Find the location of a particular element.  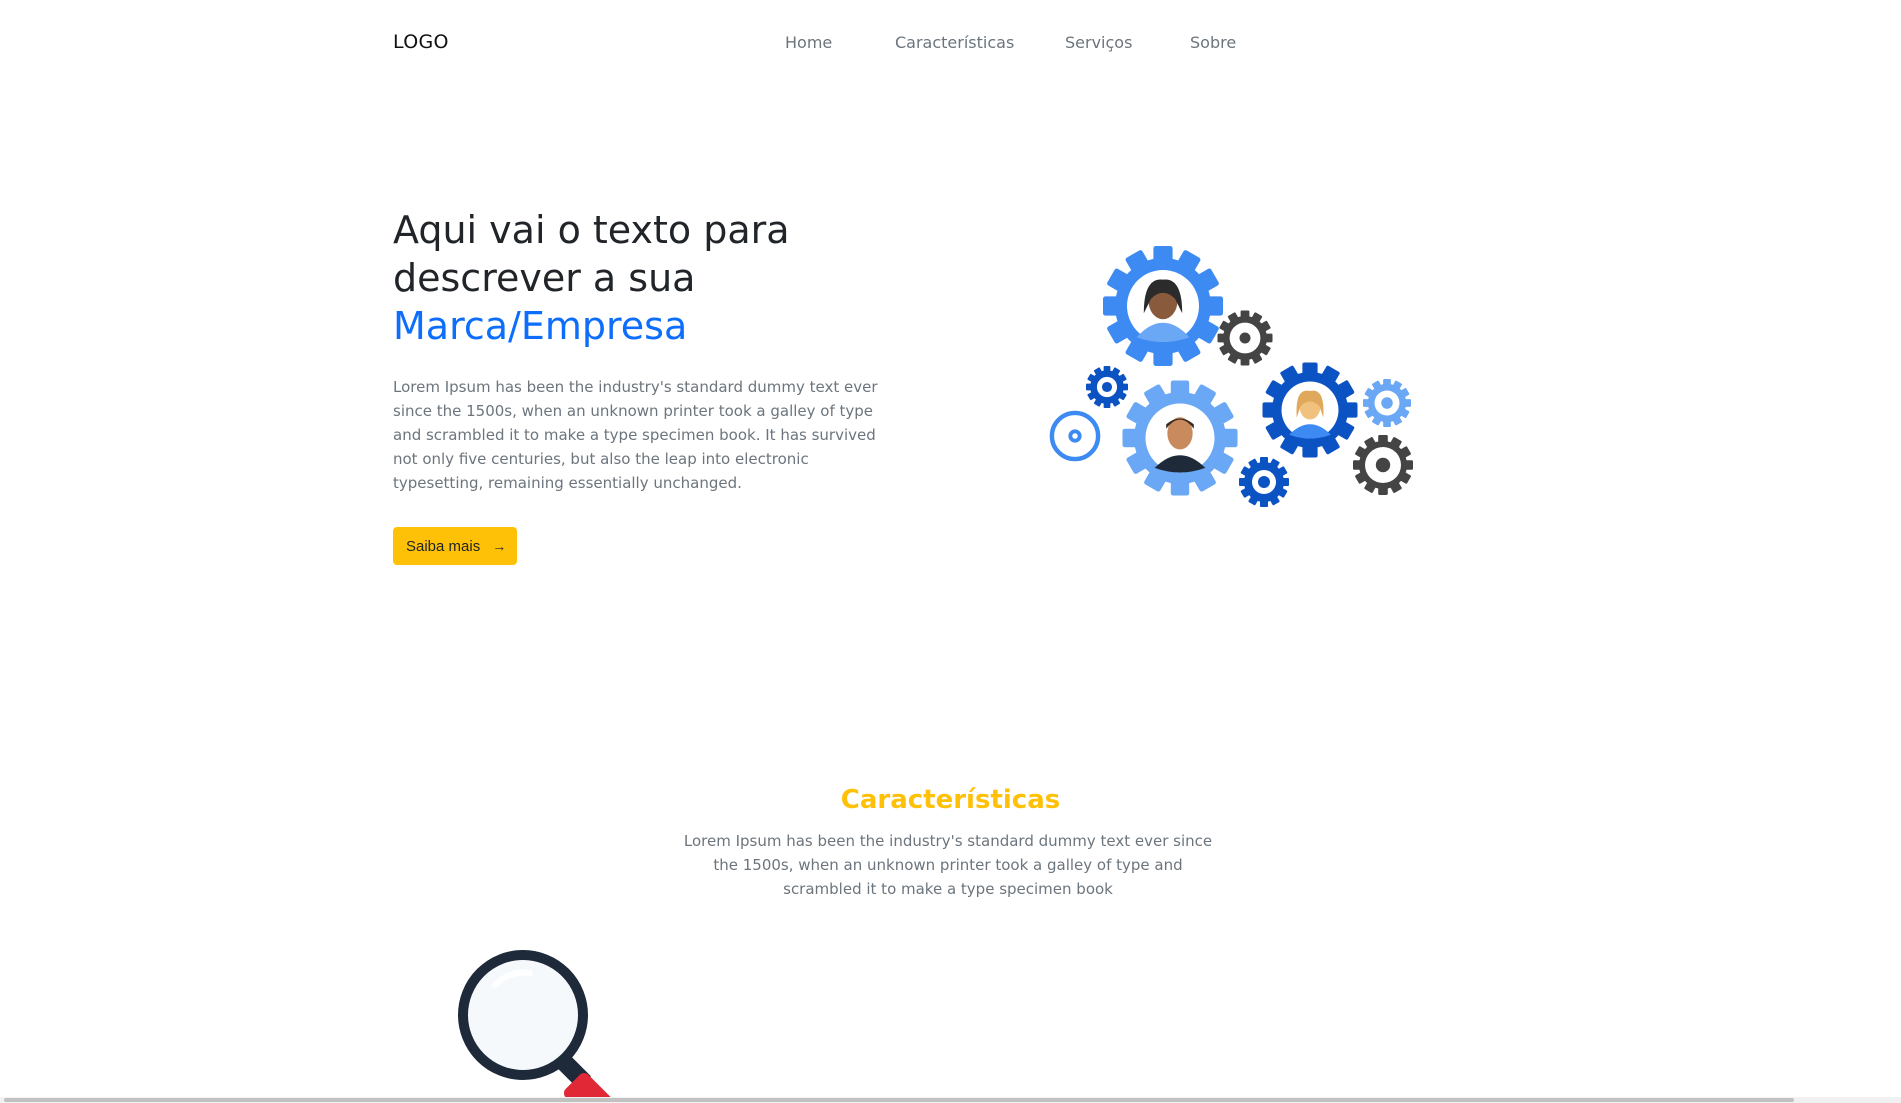

gear-dark-blue-icon is located at coordinates (1107, 387).